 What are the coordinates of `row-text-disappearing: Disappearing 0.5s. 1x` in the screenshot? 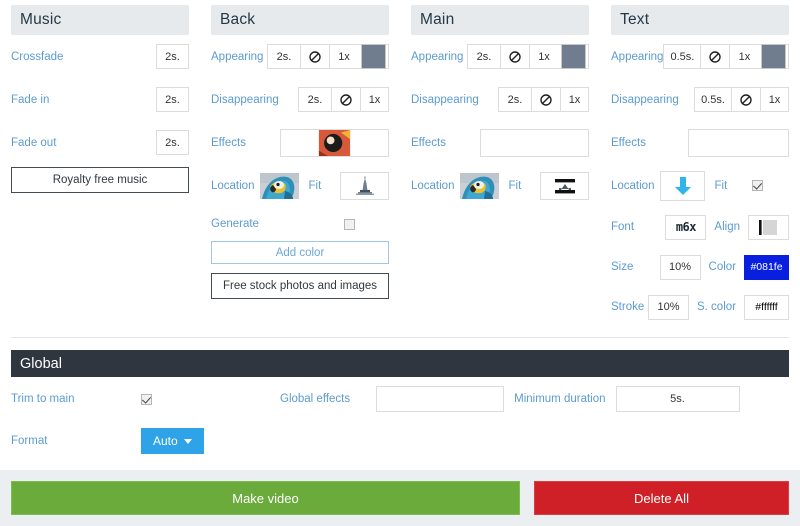 It's located at (700, 99).